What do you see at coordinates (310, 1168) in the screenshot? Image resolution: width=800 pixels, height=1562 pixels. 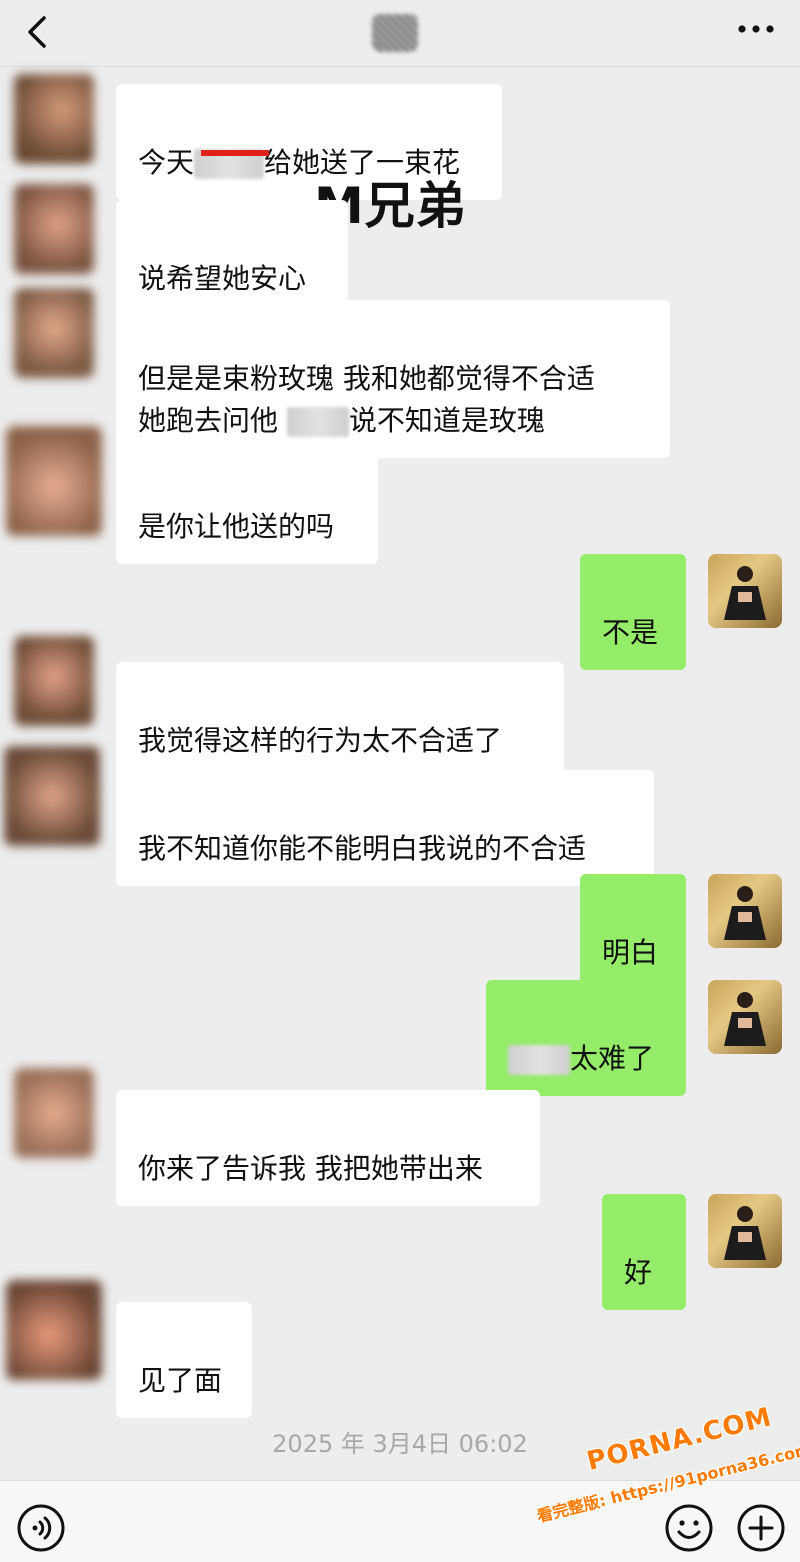 I see `message-text: 你来了告诉我 我把她带出来` at bounding box center [310, 1168].